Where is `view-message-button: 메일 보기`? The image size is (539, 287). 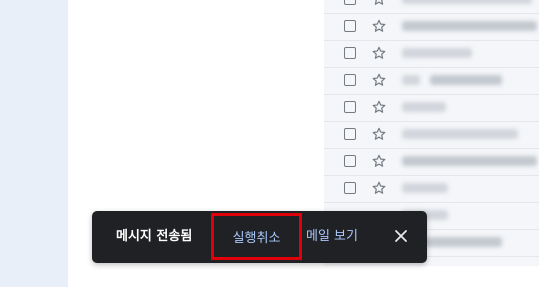 view-message-button: 메일 보기 is located at coordinates (332, 237).